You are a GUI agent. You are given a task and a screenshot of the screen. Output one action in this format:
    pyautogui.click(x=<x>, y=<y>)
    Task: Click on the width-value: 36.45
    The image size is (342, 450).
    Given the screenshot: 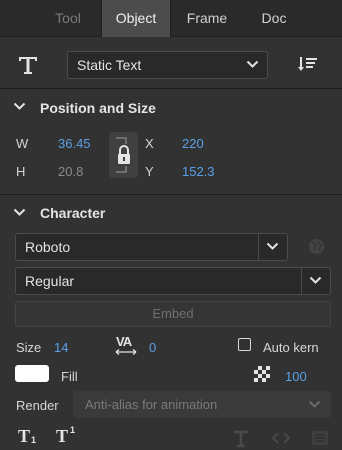 What is the action you would take?
    pyautogui.click(x=74, y=143)
    